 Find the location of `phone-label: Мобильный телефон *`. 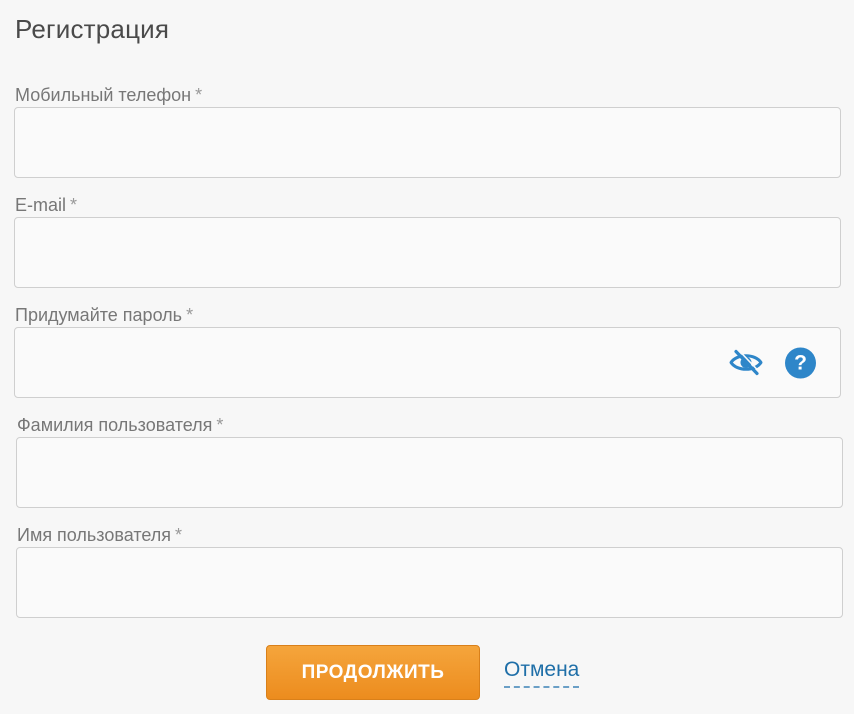

phone-label: Мобильный телефон * is located at coordinates (108, 95).